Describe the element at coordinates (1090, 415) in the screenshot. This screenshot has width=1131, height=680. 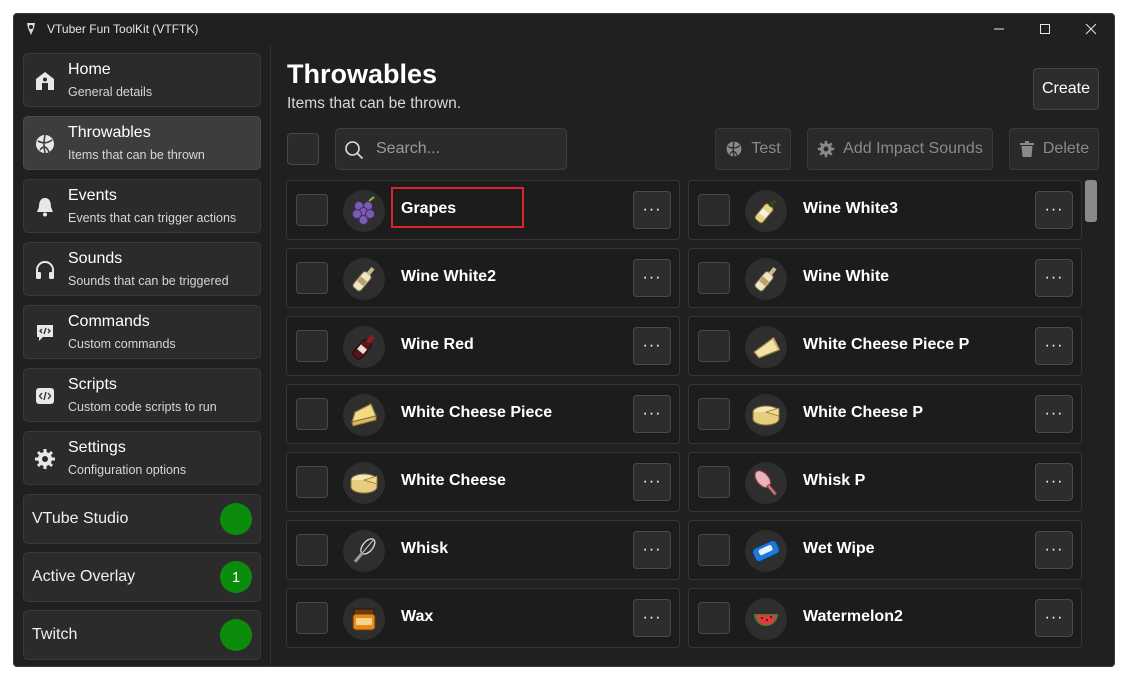
I see `list-scrollbar` at that location.